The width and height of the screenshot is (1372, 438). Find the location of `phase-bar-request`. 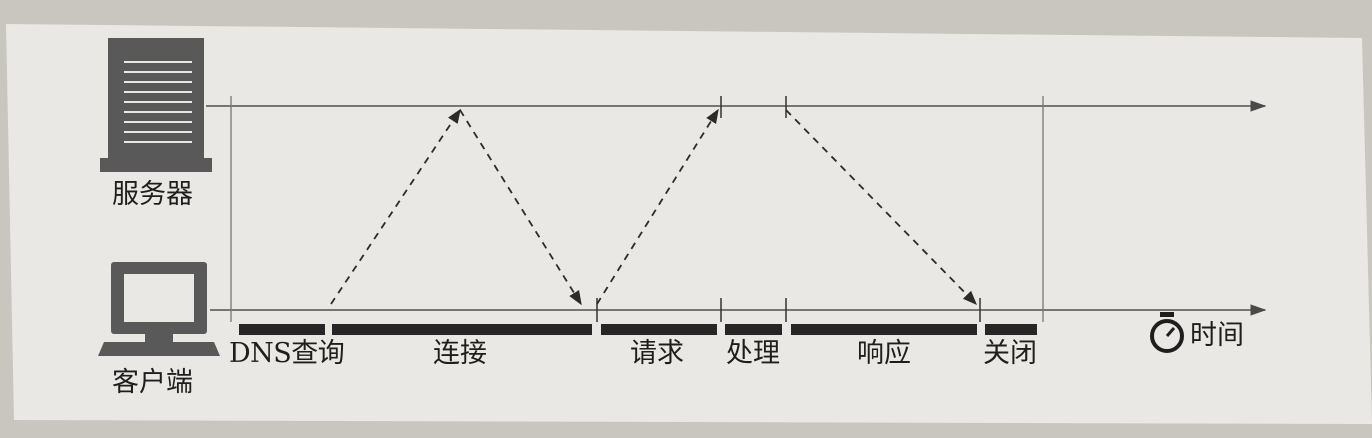

phase-bar-request is located at coordinates (659, 329).